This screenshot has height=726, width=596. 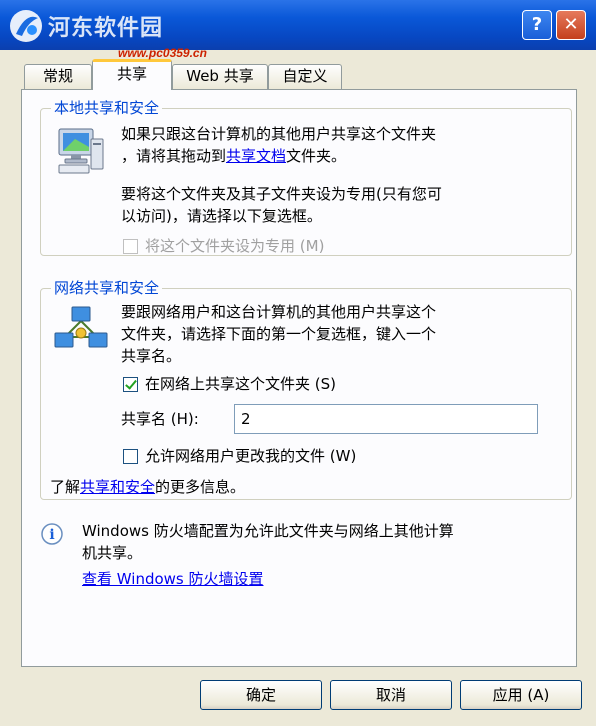 I want to click on title-bar: 河东软件园 ? ✕, so click(x=298, y=25).